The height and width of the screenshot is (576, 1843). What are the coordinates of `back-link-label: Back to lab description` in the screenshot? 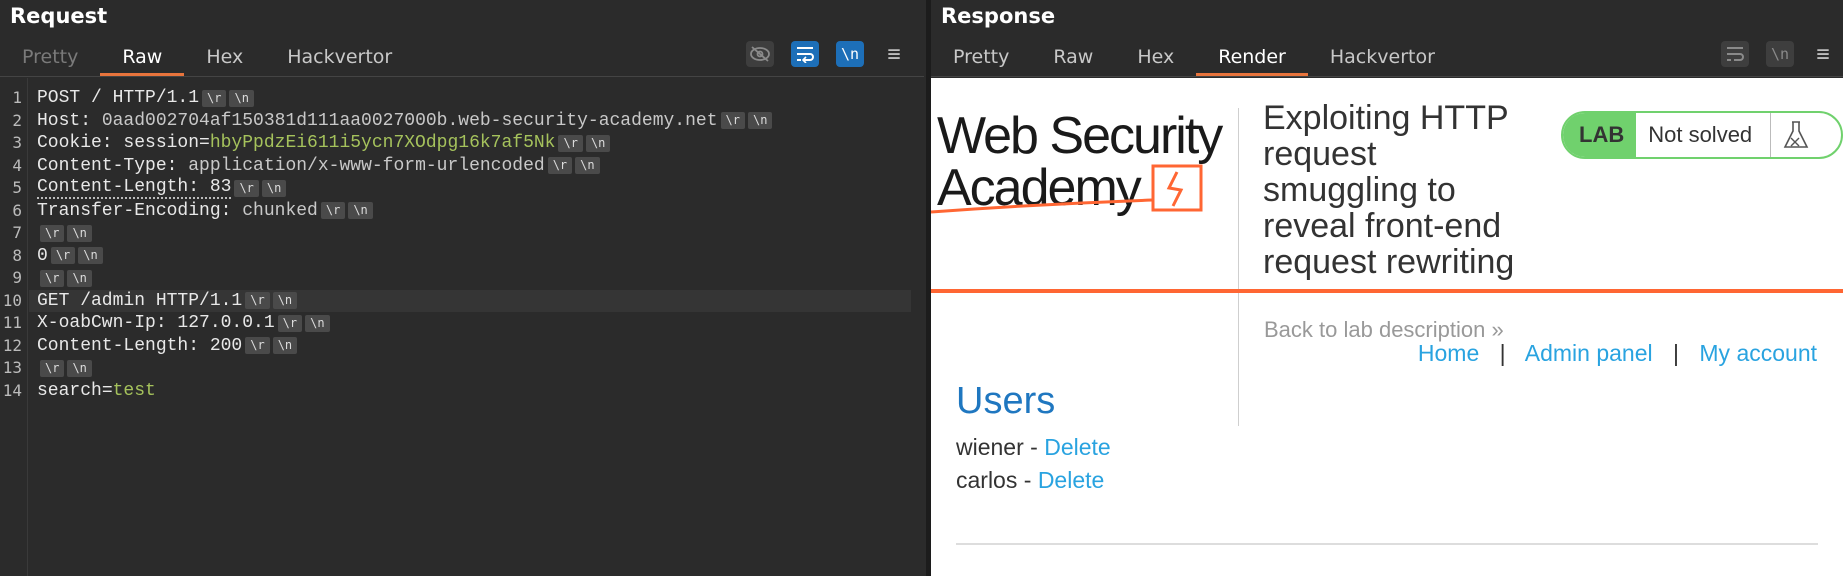 It's located at (1375, 329).